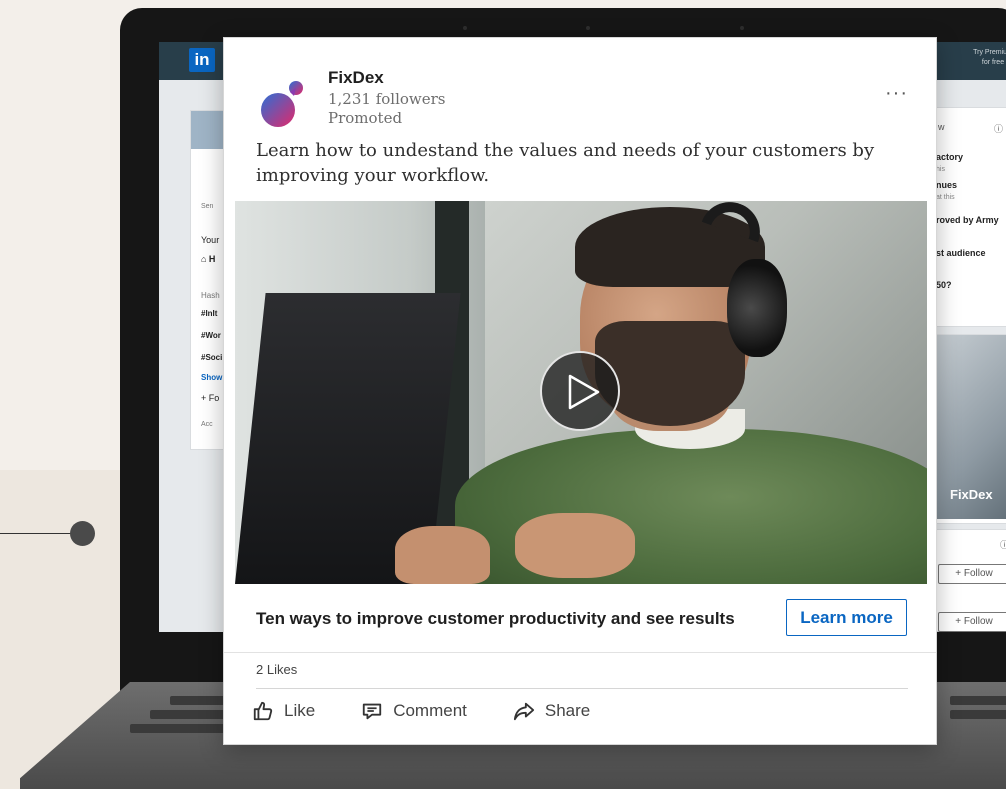 The image size is (1006, 789). I want to click on likes-count: 2 Likes, so click(276, 669).